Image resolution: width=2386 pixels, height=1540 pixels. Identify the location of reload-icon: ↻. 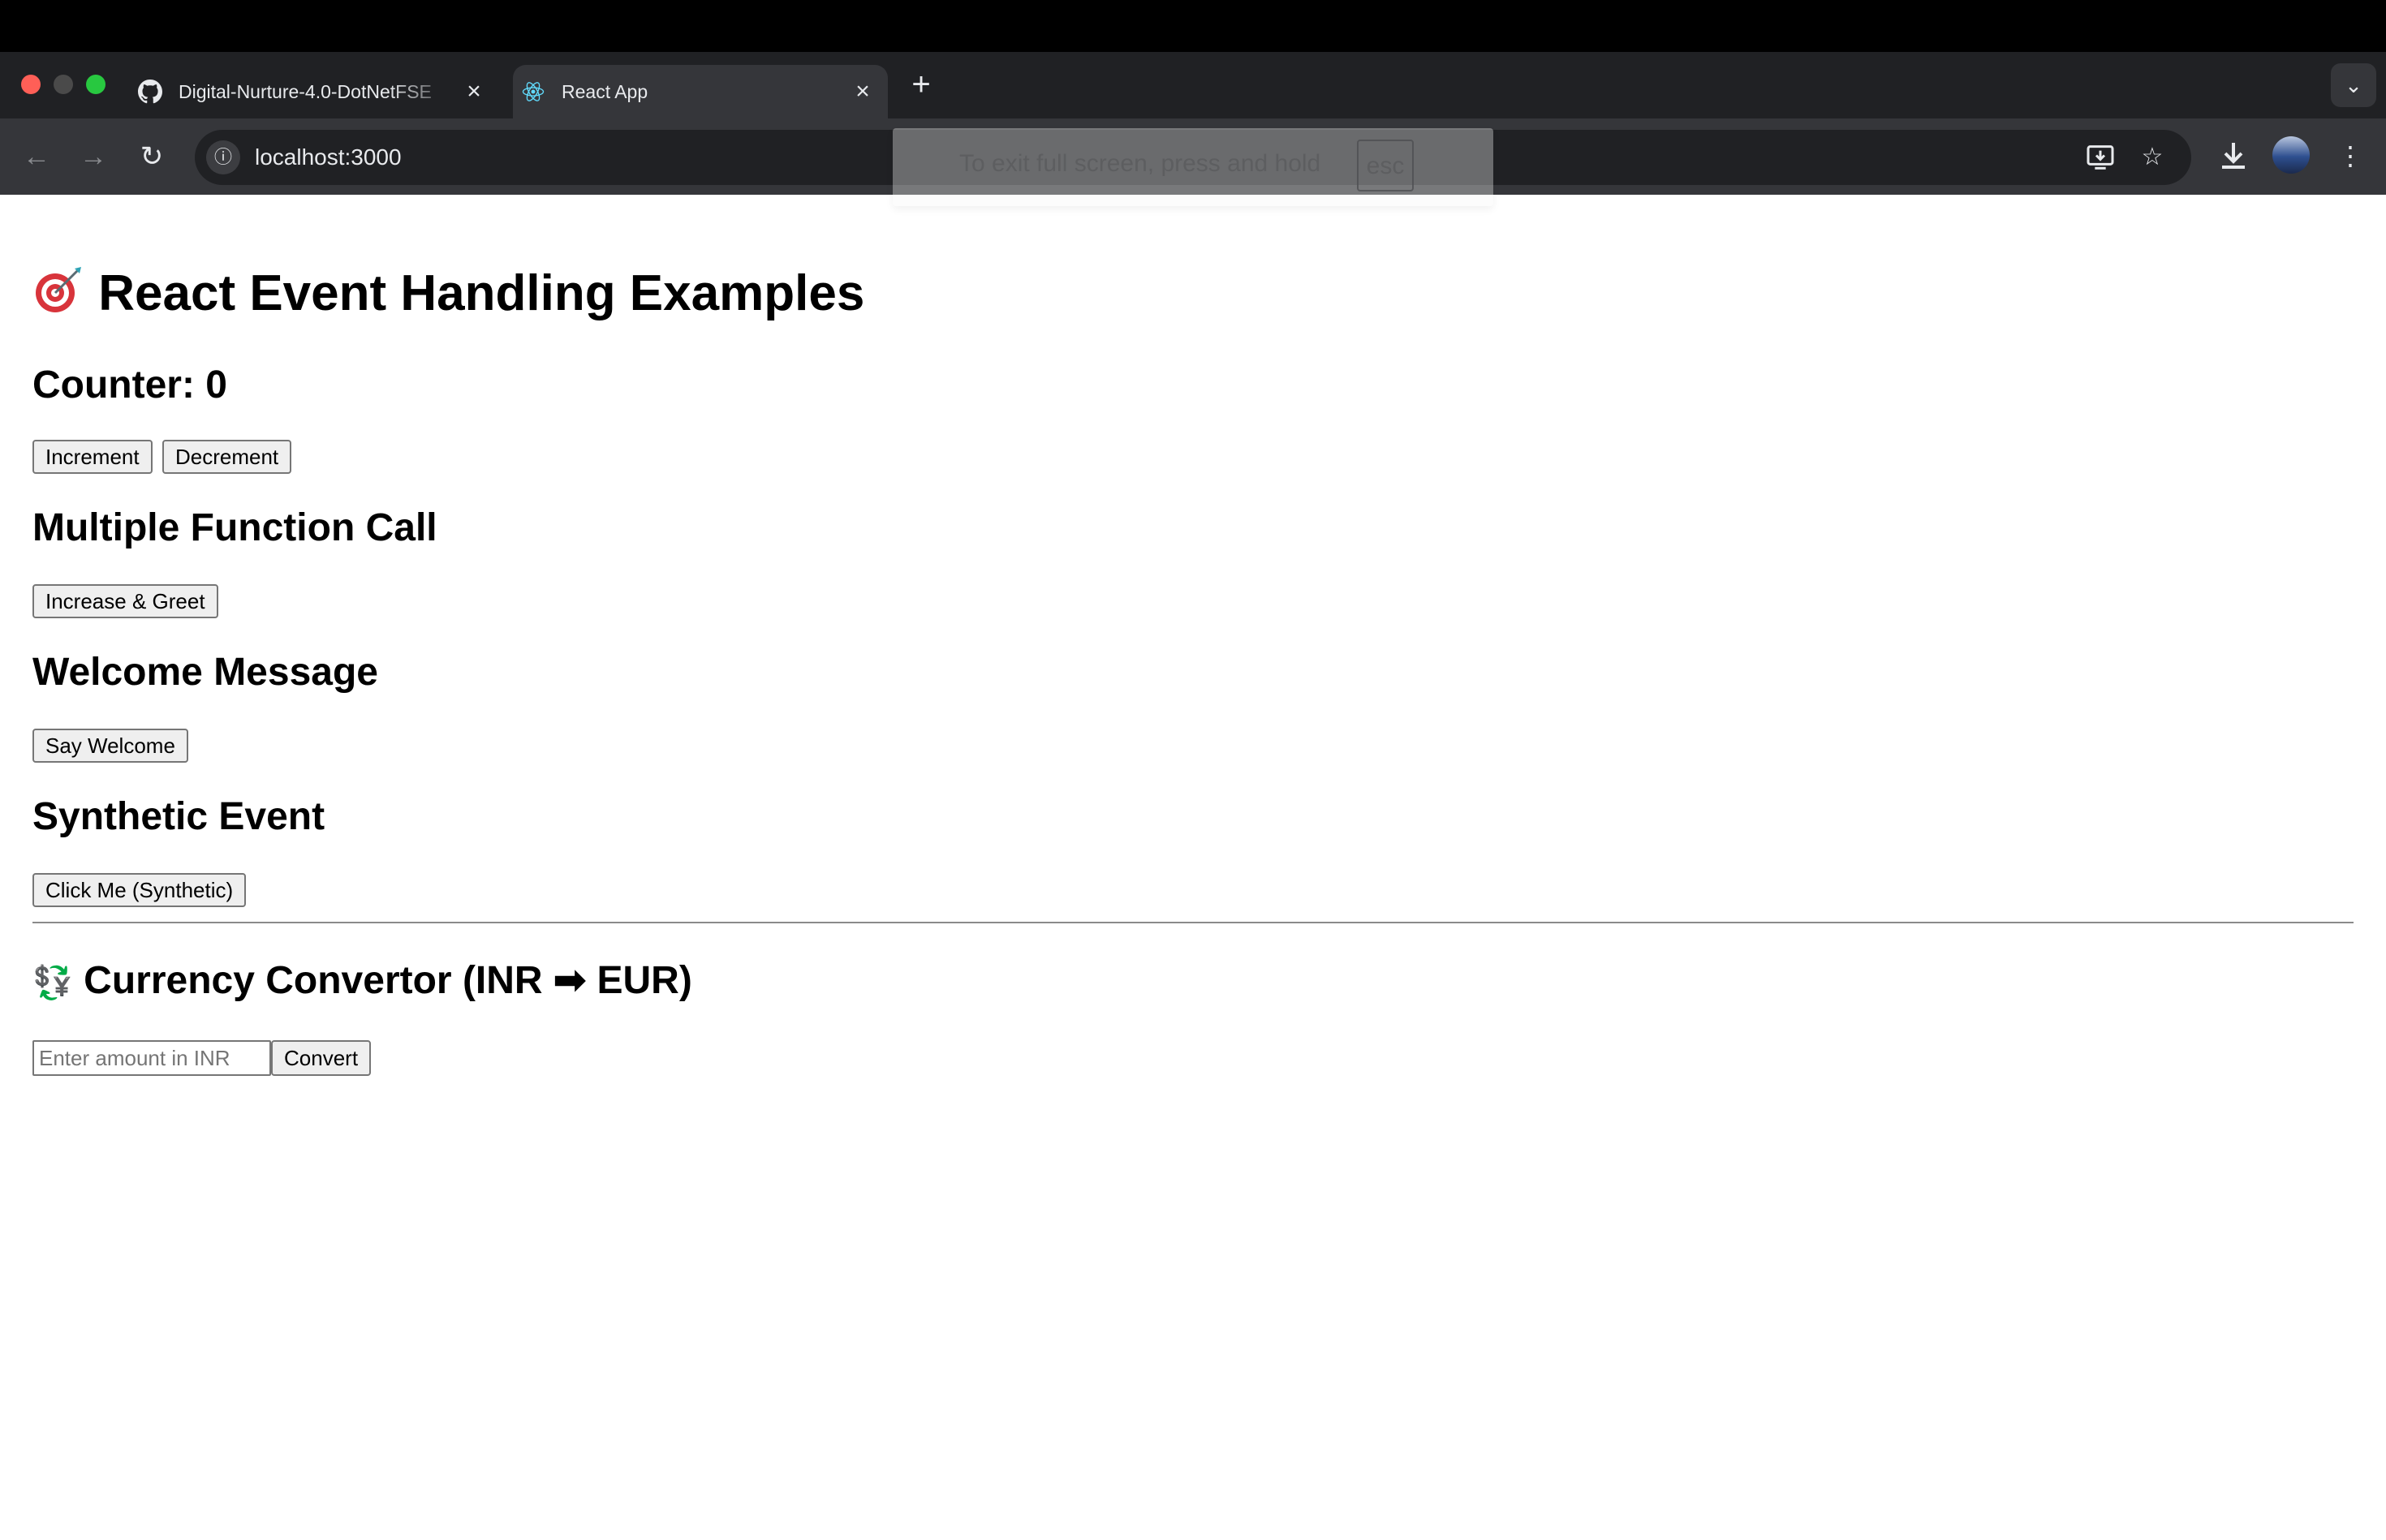
(151, 156).